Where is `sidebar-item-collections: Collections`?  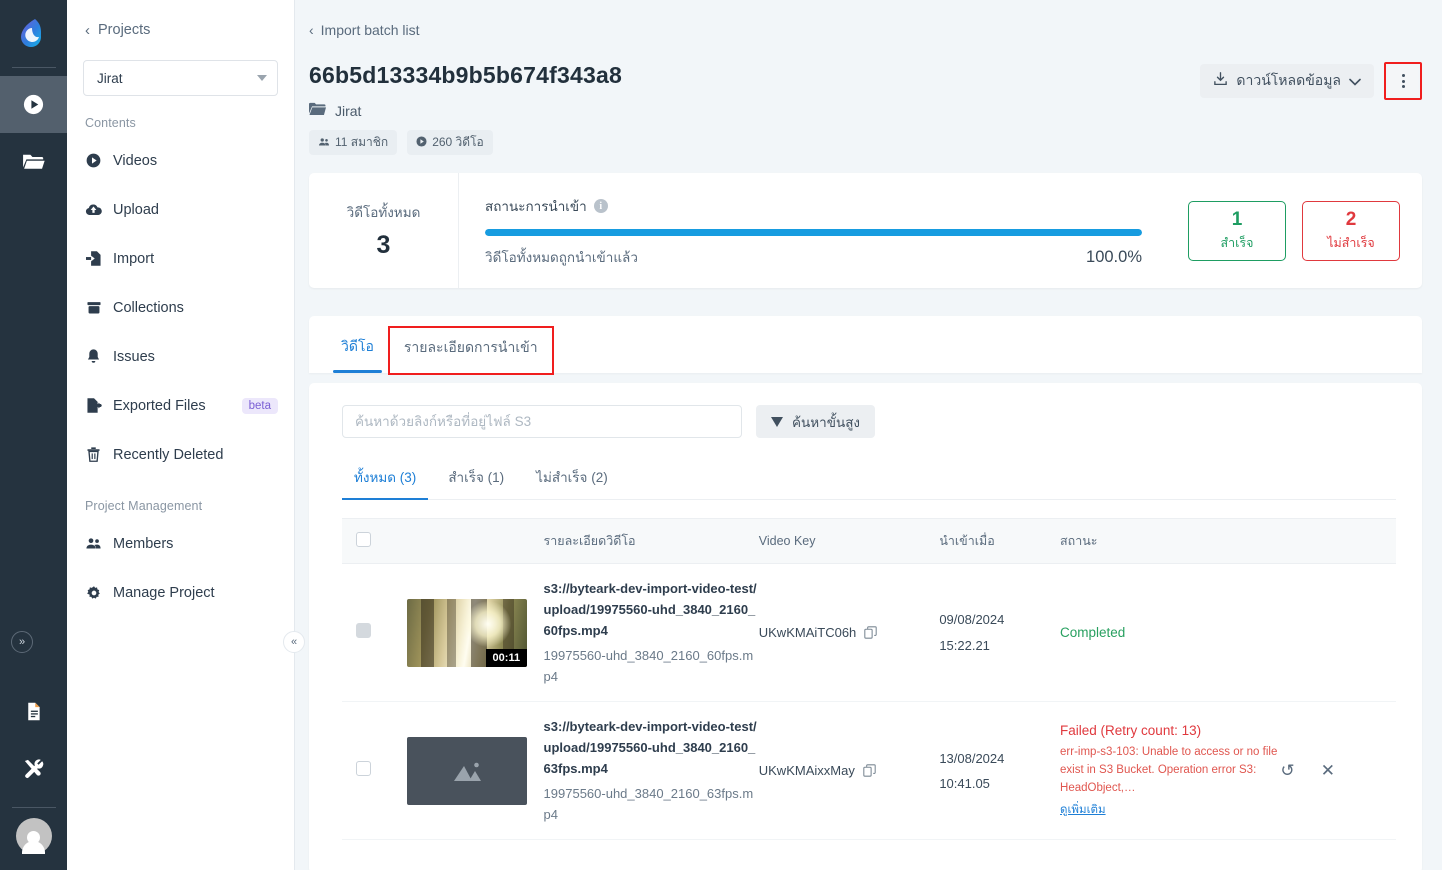
sidebar-item-collections: Collections is located at coordinates (180, 307).